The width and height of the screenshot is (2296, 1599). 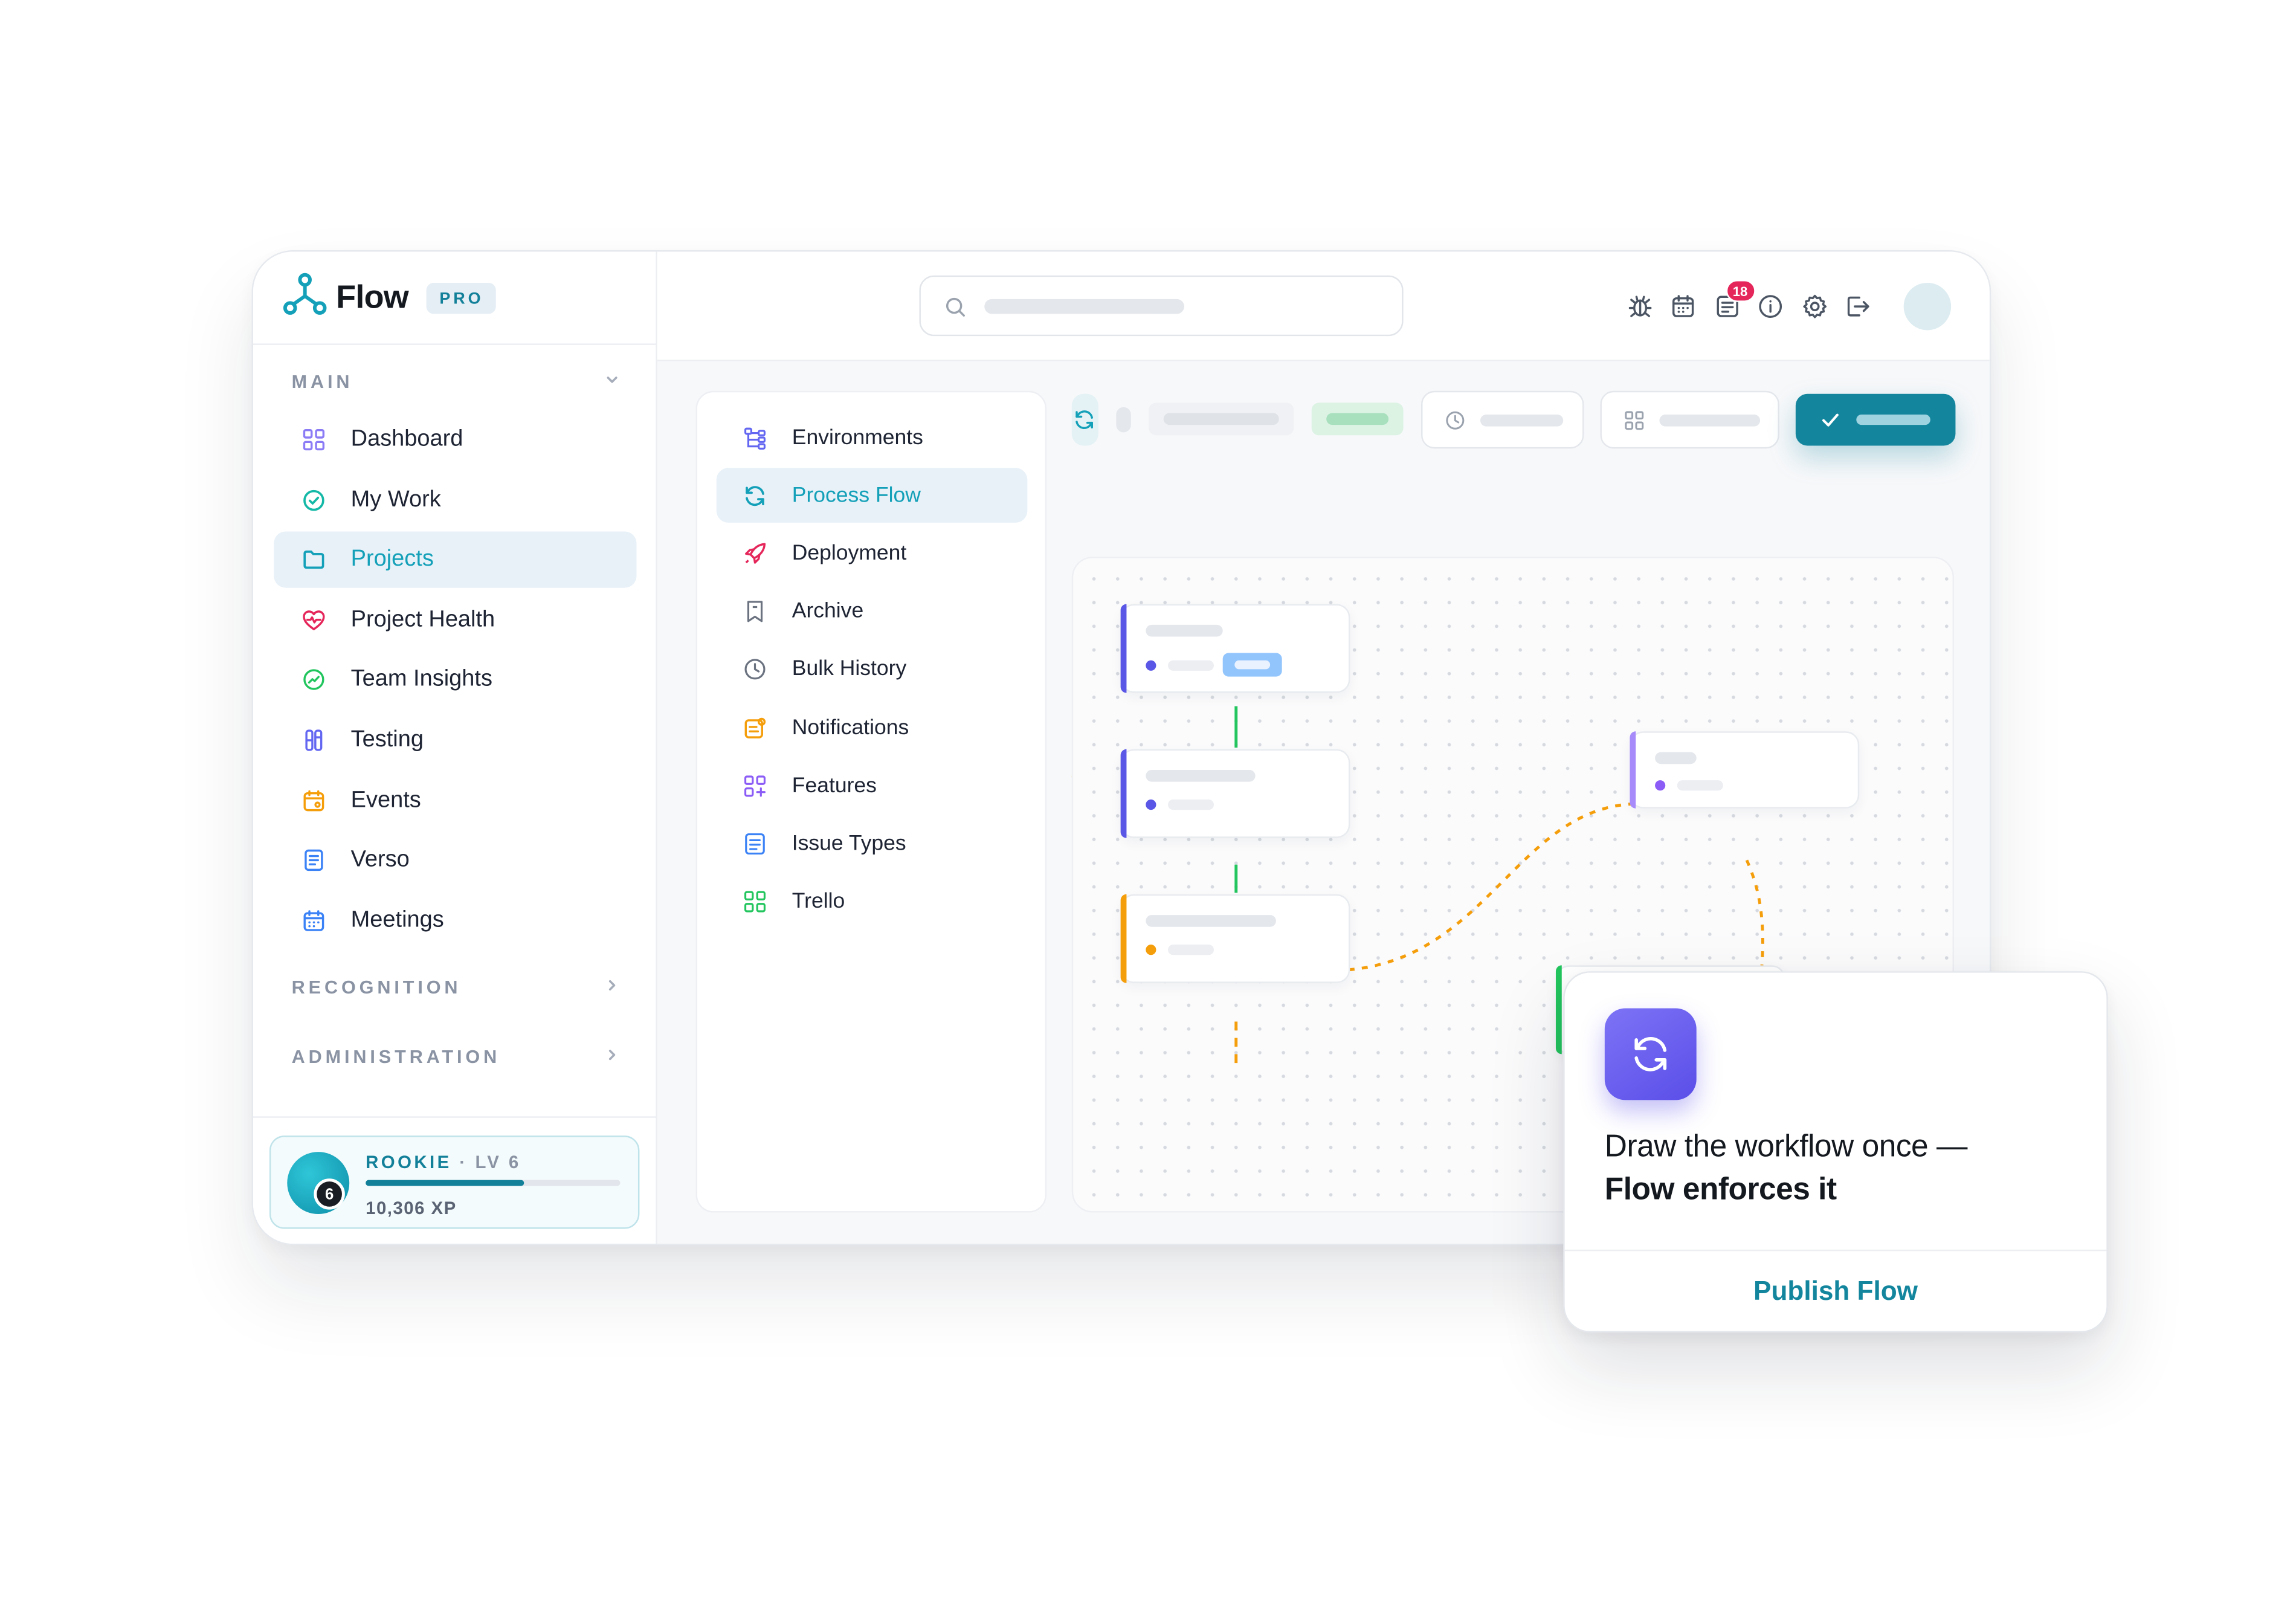 I want to click on subnav-item-features: Features, so click(x=872, y=786).